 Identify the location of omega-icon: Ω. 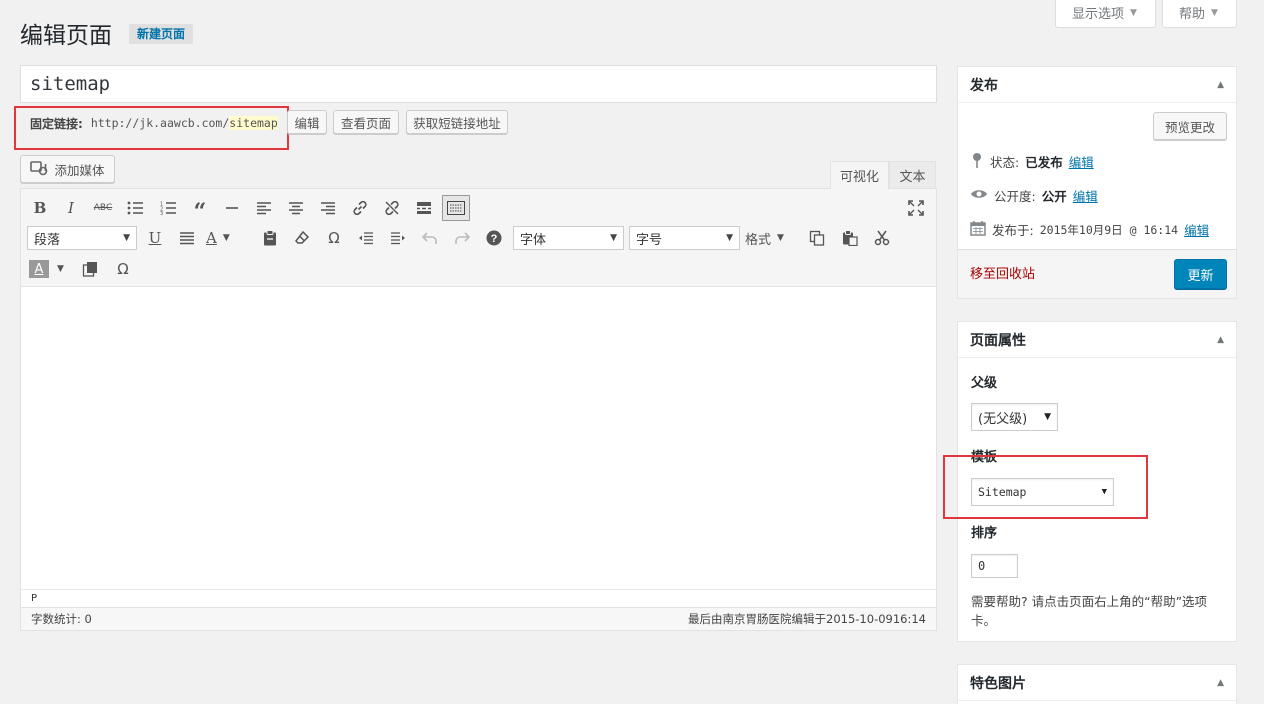
(123, 269).